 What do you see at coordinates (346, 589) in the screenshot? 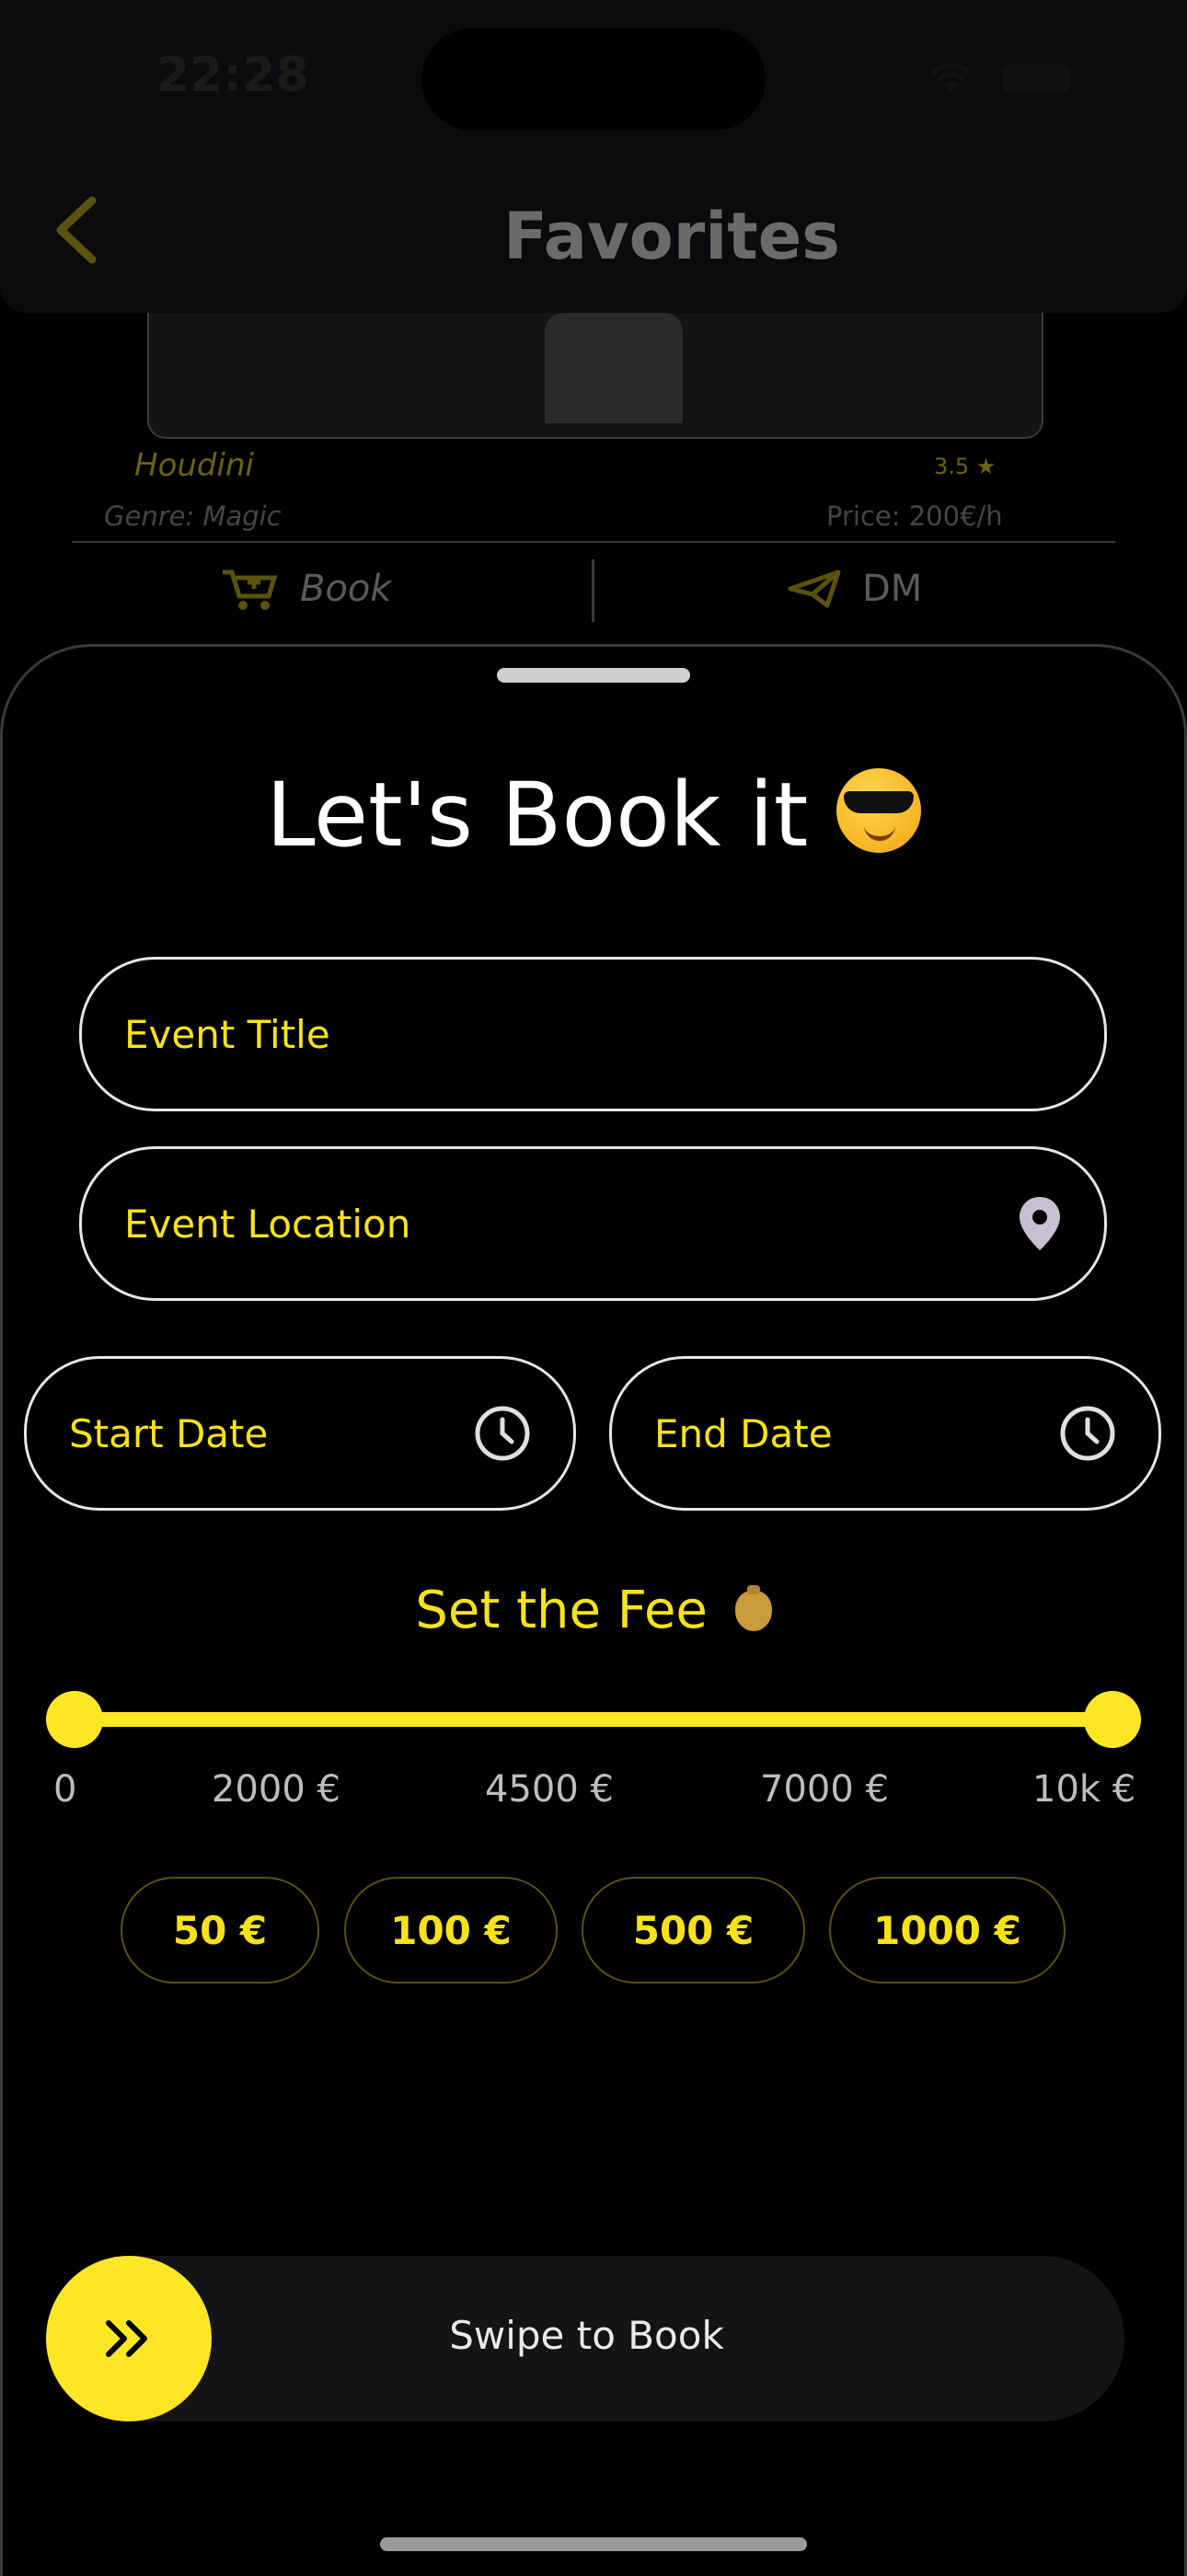
I see `book-button-label: Book` at bounding box center [346, 589].